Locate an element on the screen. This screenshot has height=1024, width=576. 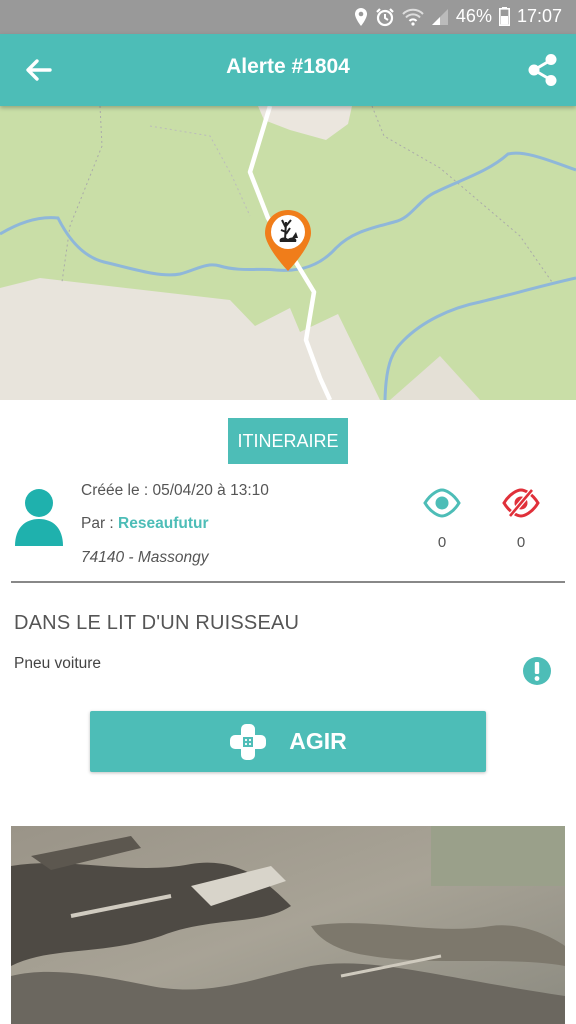
signal-icon is located at coordinates (439, 16).